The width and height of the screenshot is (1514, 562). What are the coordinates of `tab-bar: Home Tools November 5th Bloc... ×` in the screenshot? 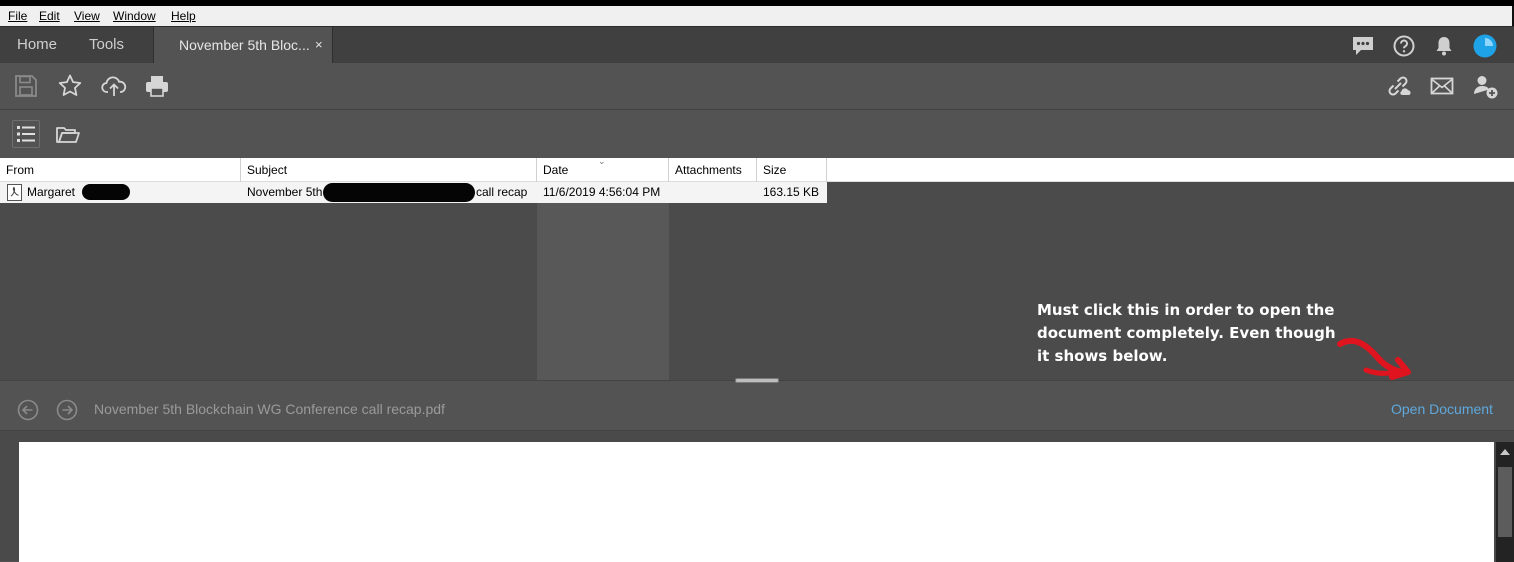 It's located at (757, 45).